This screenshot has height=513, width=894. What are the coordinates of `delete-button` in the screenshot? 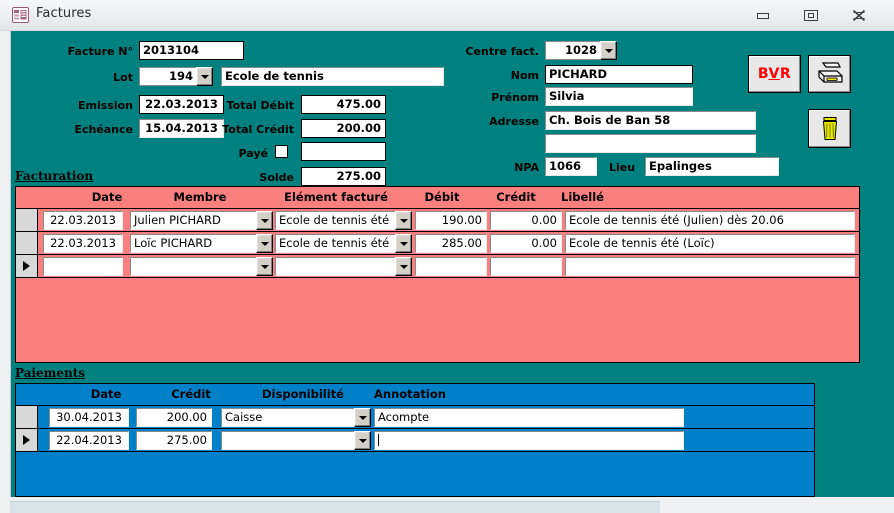 It's located at (829, 128).